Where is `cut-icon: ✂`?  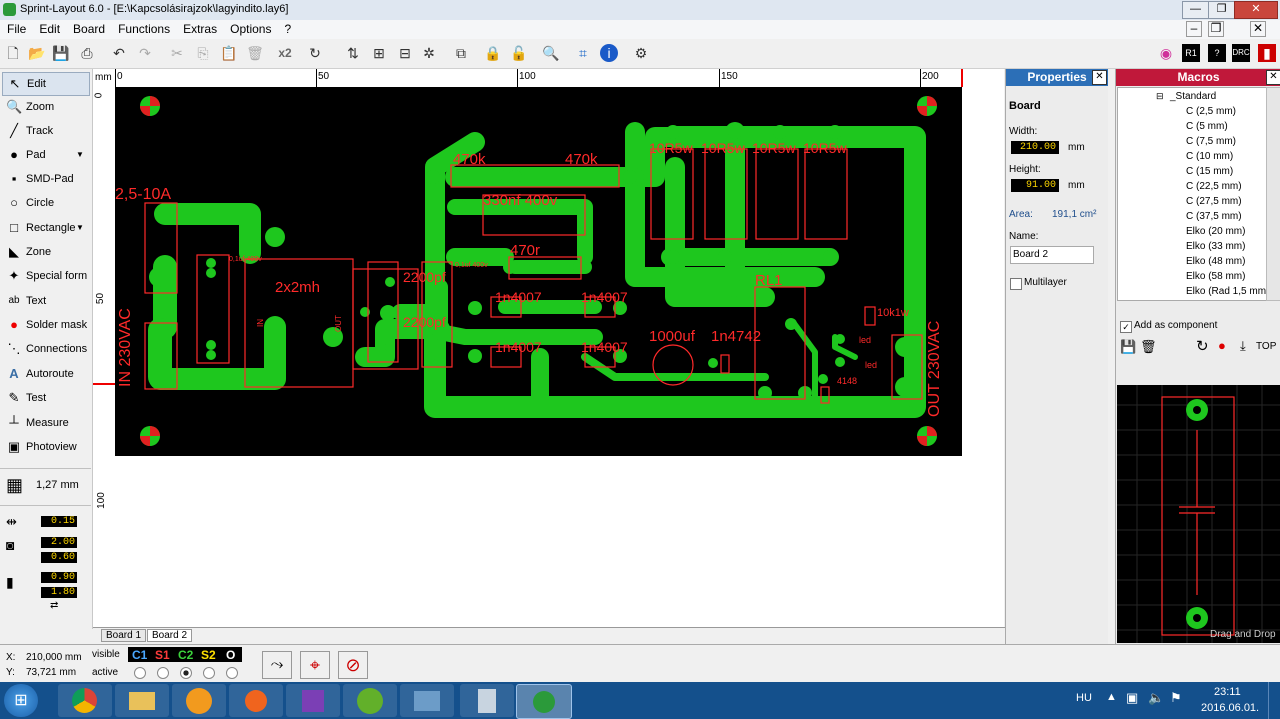 cut-icon: ✂ is located at coordinates (177, 53).